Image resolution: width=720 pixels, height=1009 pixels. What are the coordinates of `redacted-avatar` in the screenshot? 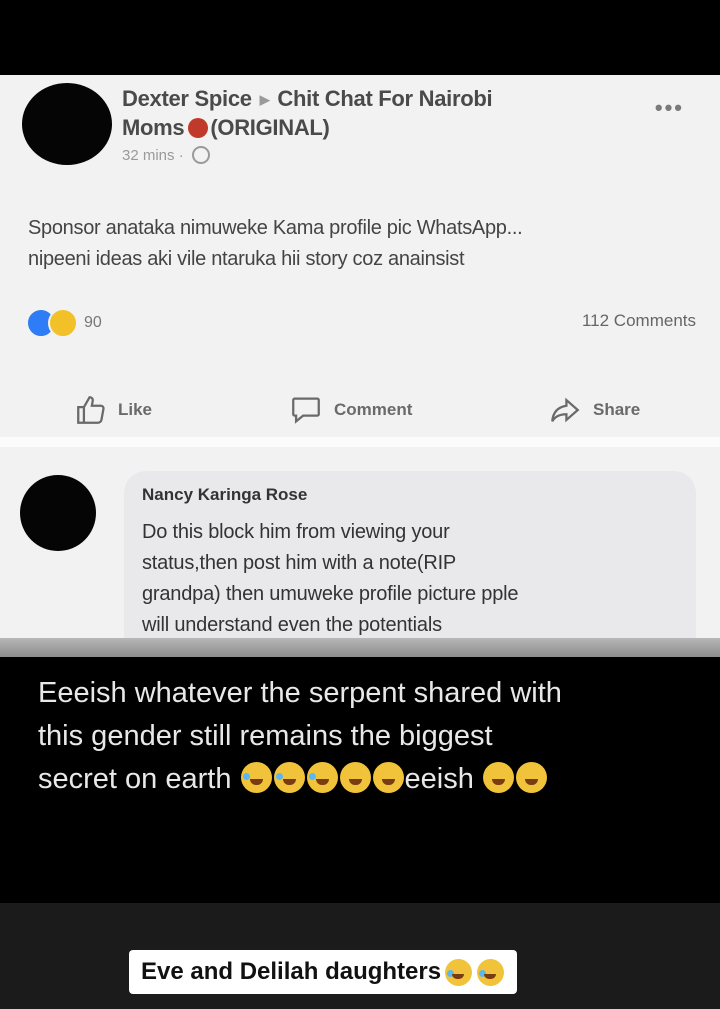 It's located at (67, 124).